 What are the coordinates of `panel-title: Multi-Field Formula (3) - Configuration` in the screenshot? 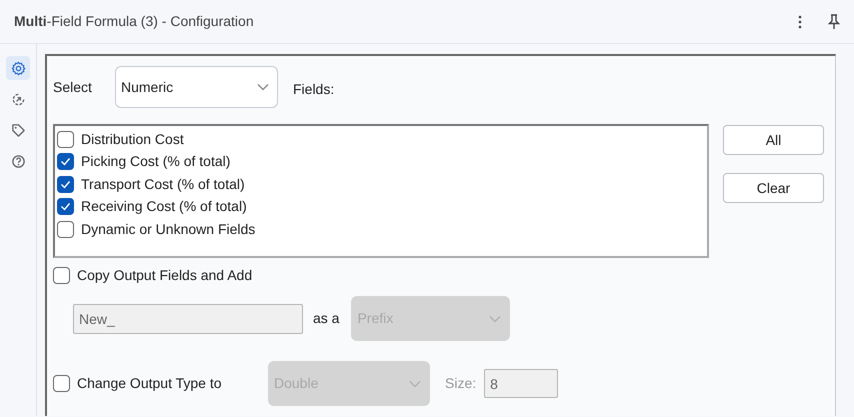 It's located at (134, 21).